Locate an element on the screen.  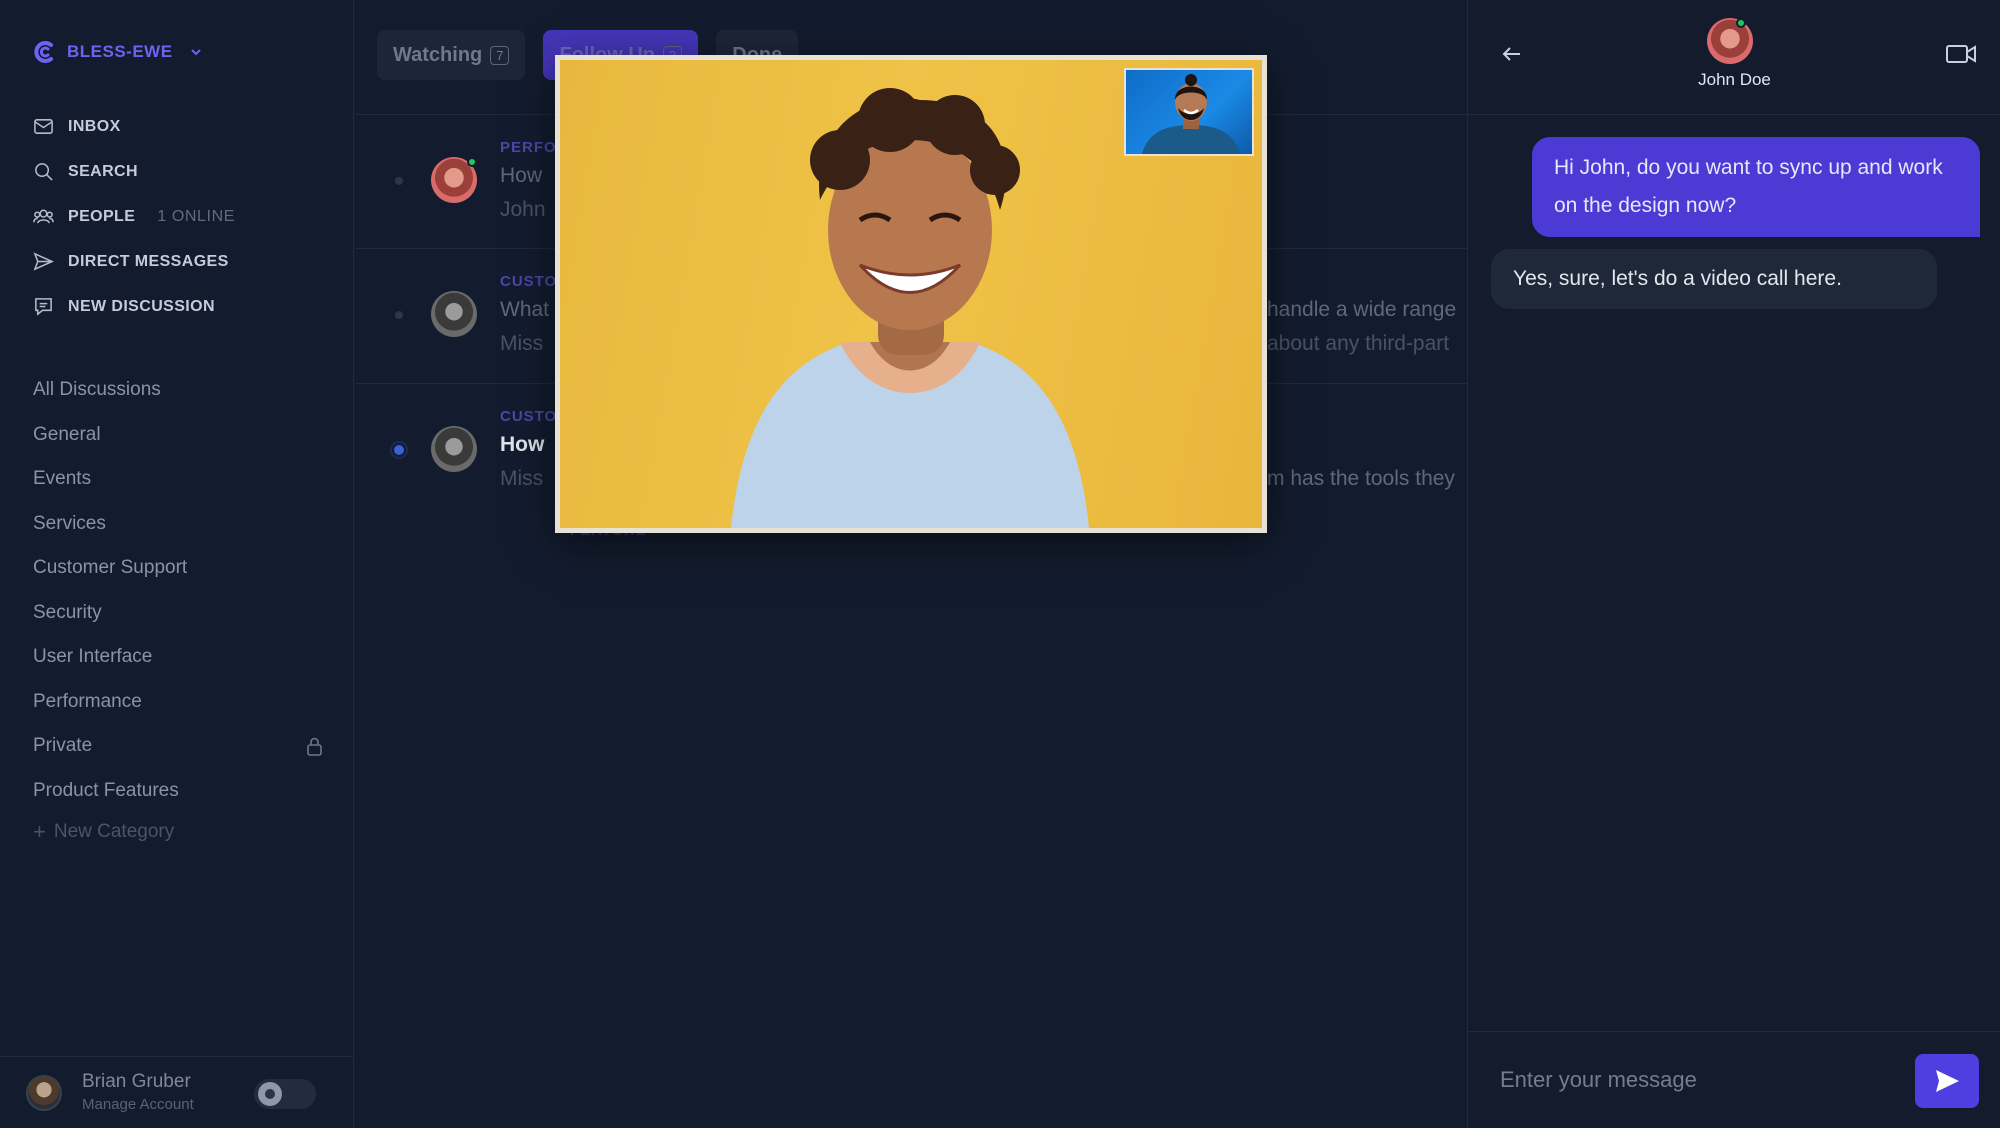
nav-direct-messages: DIRECT MESSAGES is located at coordinates (134, 261).